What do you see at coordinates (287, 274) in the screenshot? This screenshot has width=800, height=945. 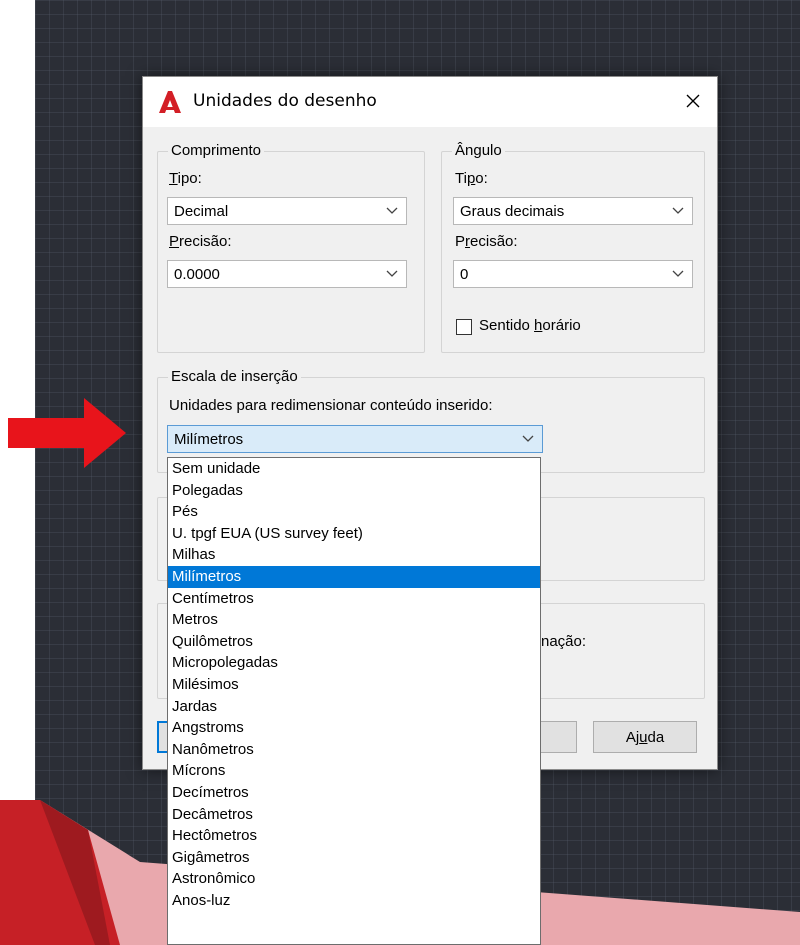 I see `length-precision-select: 0.0000` at bounding box center [287, 274].